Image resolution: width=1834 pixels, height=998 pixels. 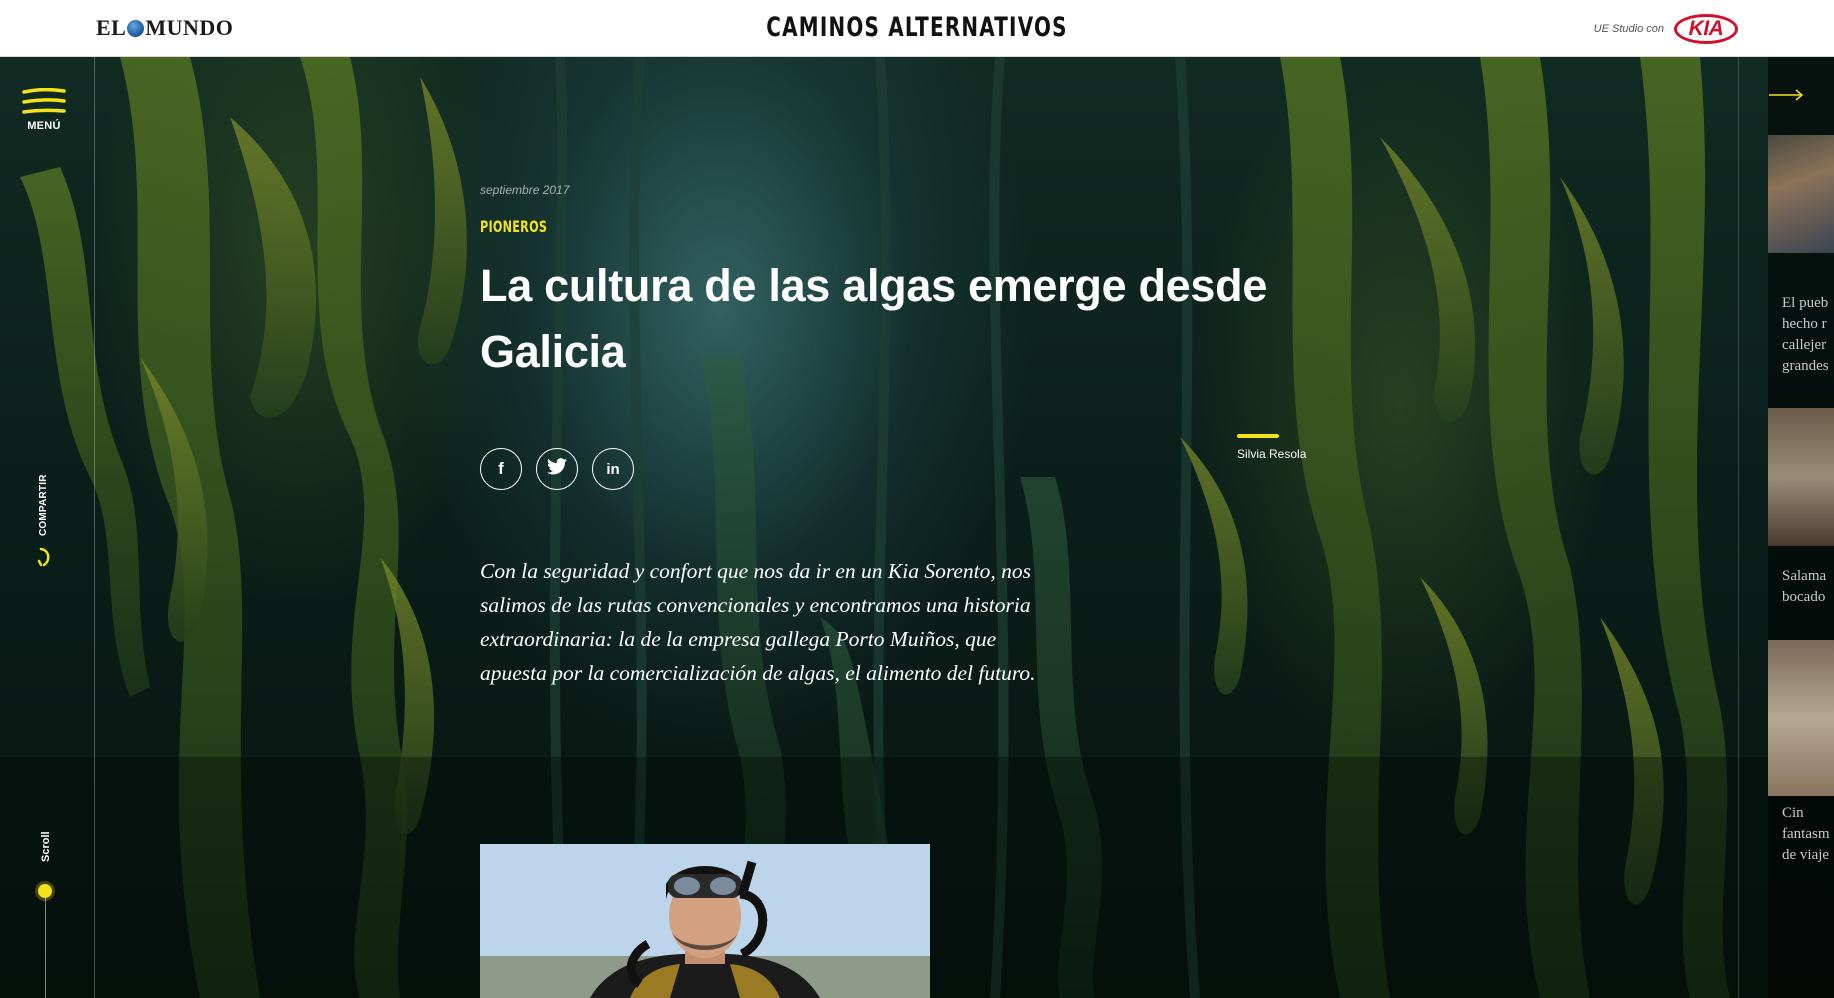 What do you see at coordinates (525, 190) in the screenshot?
I see `article-date: septiembre 2017` at bounding box center [525, 190].